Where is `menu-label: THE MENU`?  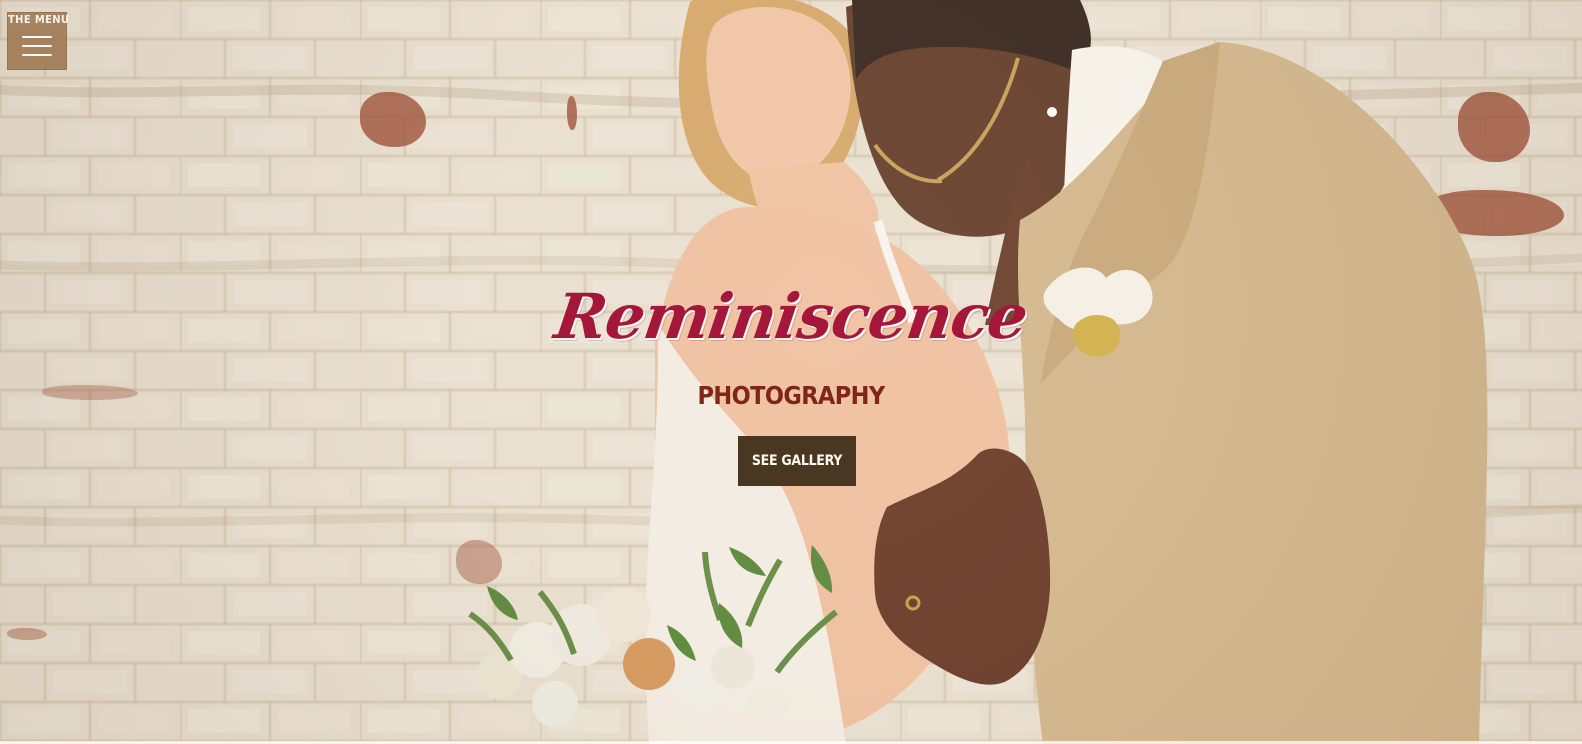 menu-label: THE MENU is located at coordinates (39, 19).